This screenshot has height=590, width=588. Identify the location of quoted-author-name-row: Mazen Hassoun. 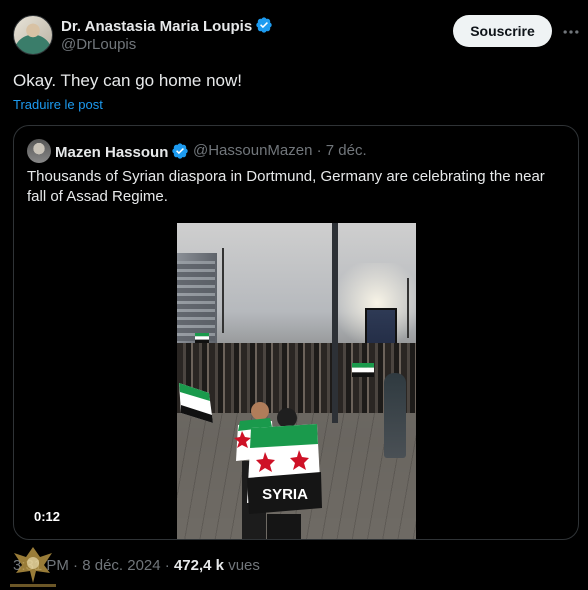
(122, 151).